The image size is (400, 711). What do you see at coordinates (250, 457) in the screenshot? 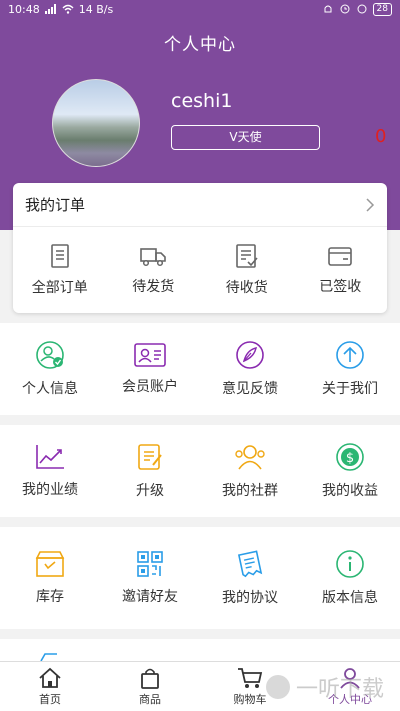
I see `group-icon` at bounding box center [250, 457].